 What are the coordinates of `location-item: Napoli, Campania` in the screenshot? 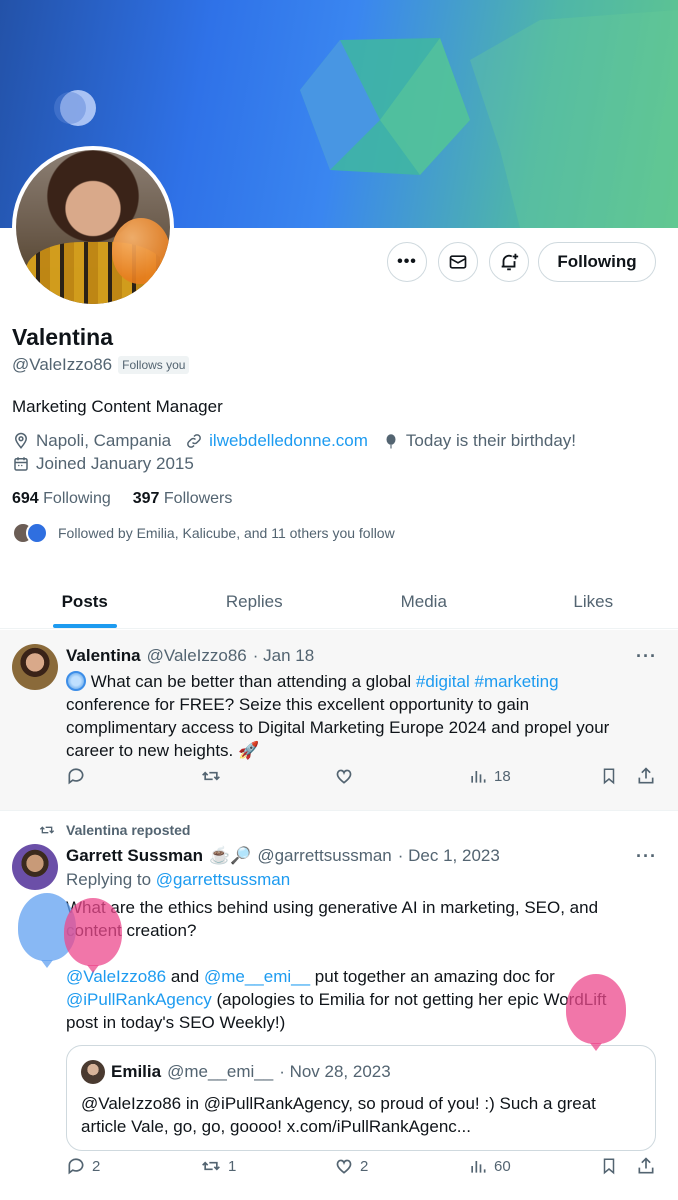 It's located at (91, 441).